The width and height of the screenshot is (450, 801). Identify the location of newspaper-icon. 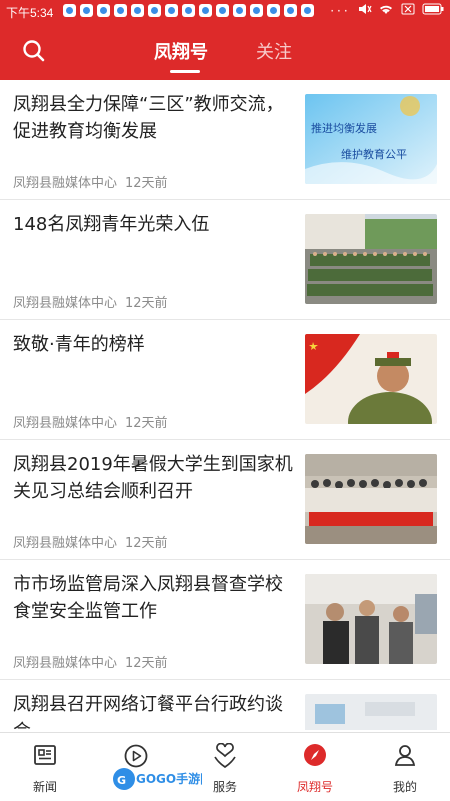
(45, 755).